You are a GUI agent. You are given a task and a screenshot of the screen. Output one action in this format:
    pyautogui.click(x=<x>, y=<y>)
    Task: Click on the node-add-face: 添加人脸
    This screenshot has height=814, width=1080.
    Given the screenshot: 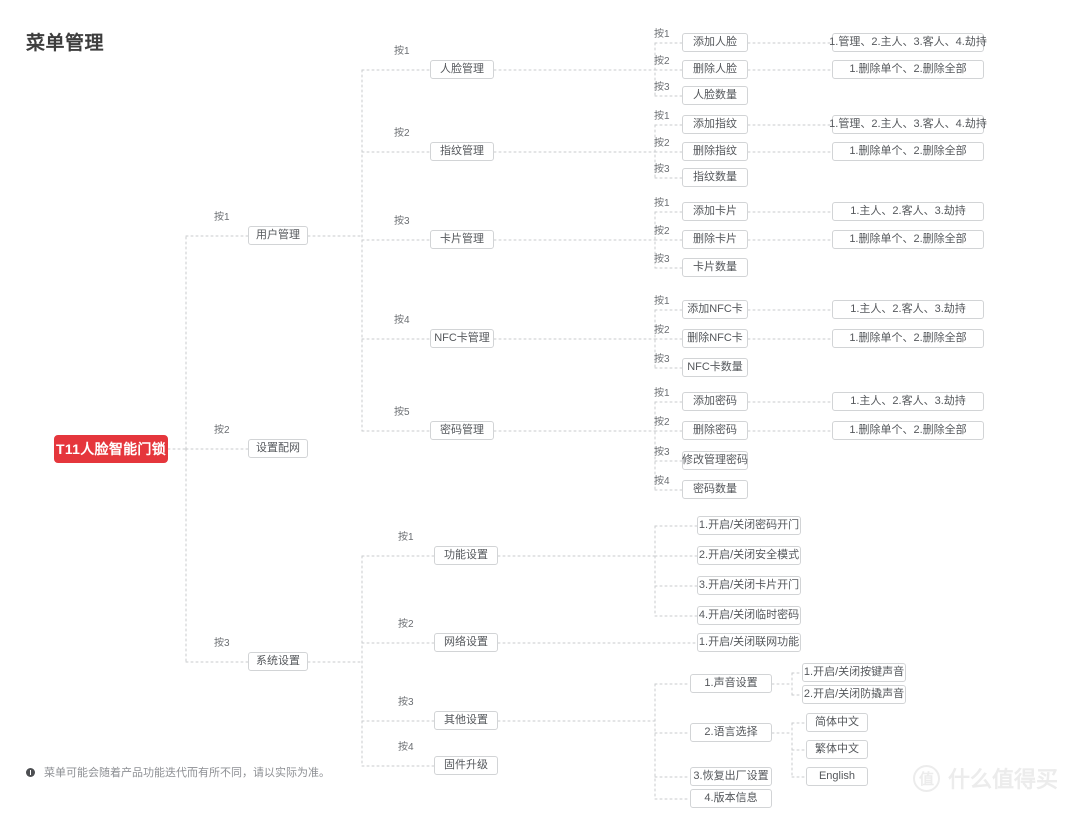 What is the action you would take?
    pyautogui.click(x=715, y=42)
    